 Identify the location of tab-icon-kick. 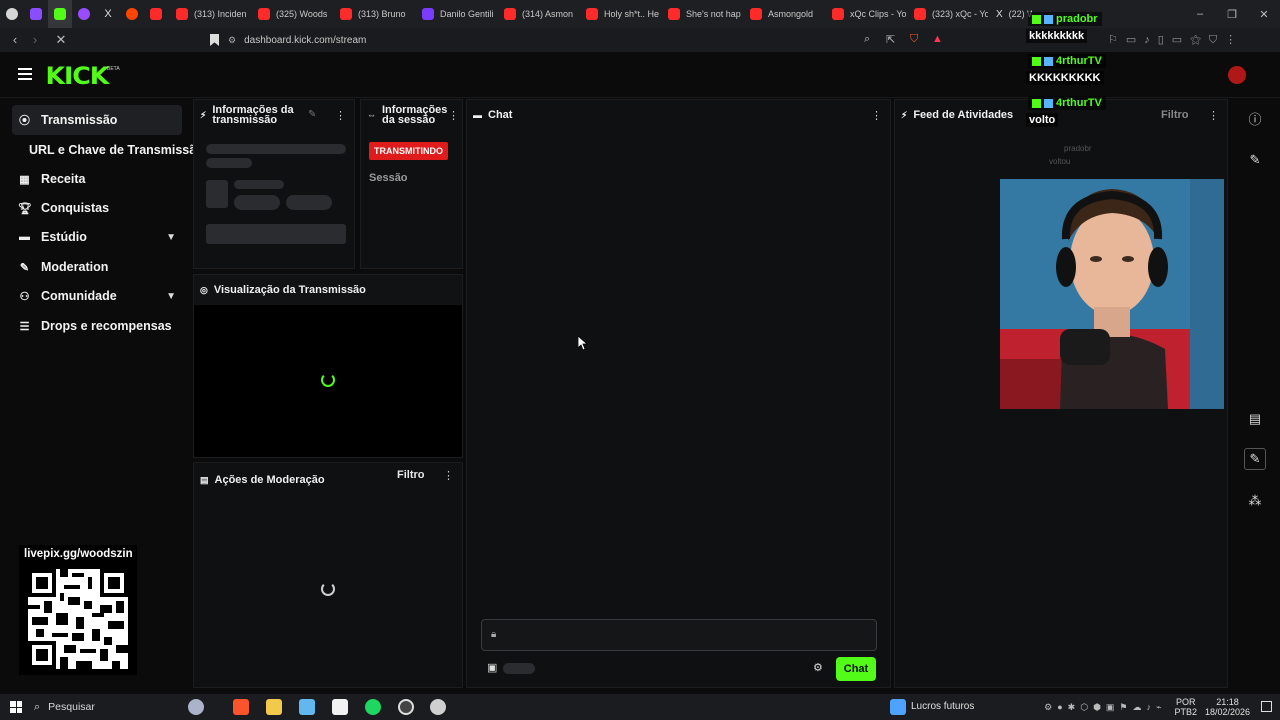
(60, 14).